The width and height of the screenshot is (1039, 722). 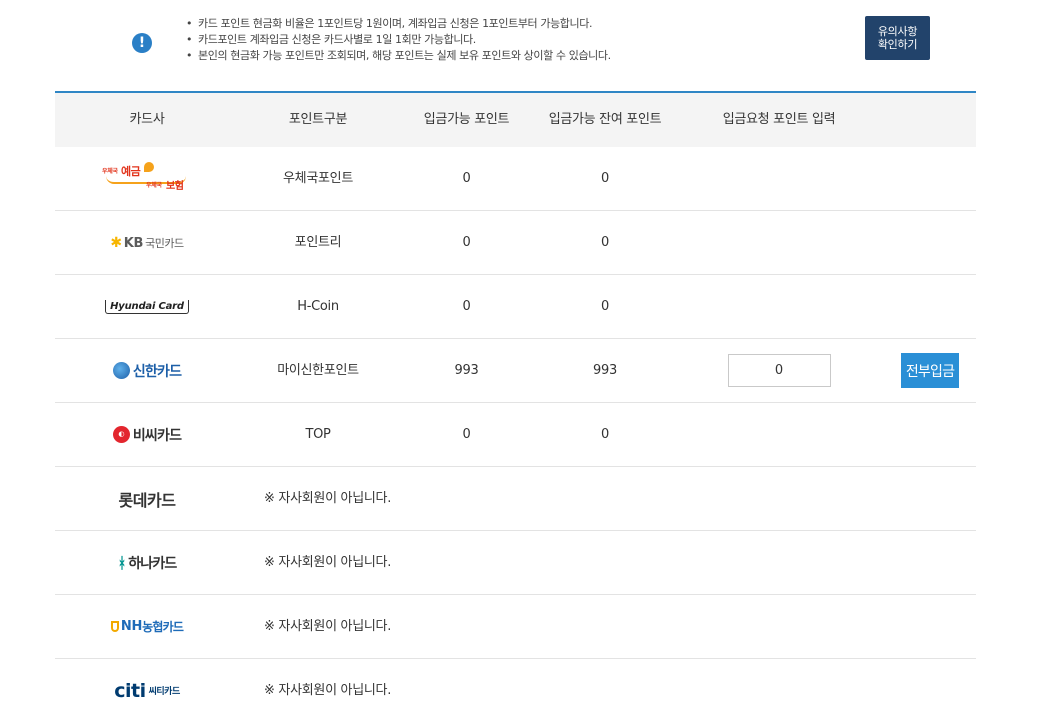 What do you see at coordinates (131, 626) in the screenshot?
I see `nh-mark-label: NH` at bounding box center [131, 626].